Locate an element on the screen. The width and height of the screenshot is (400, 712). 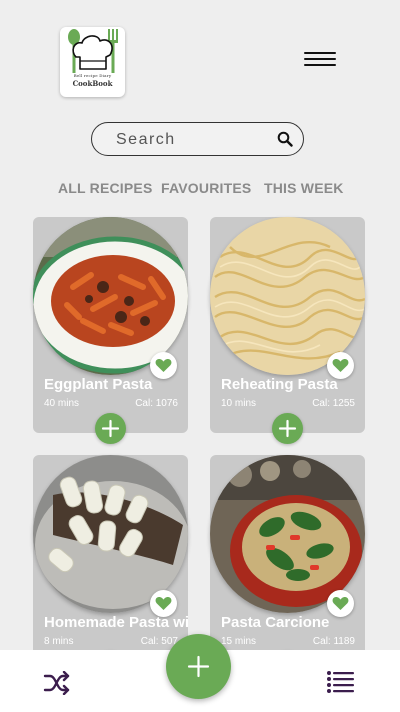
hamburger-menu-icon is located at coordinates (320, 59).